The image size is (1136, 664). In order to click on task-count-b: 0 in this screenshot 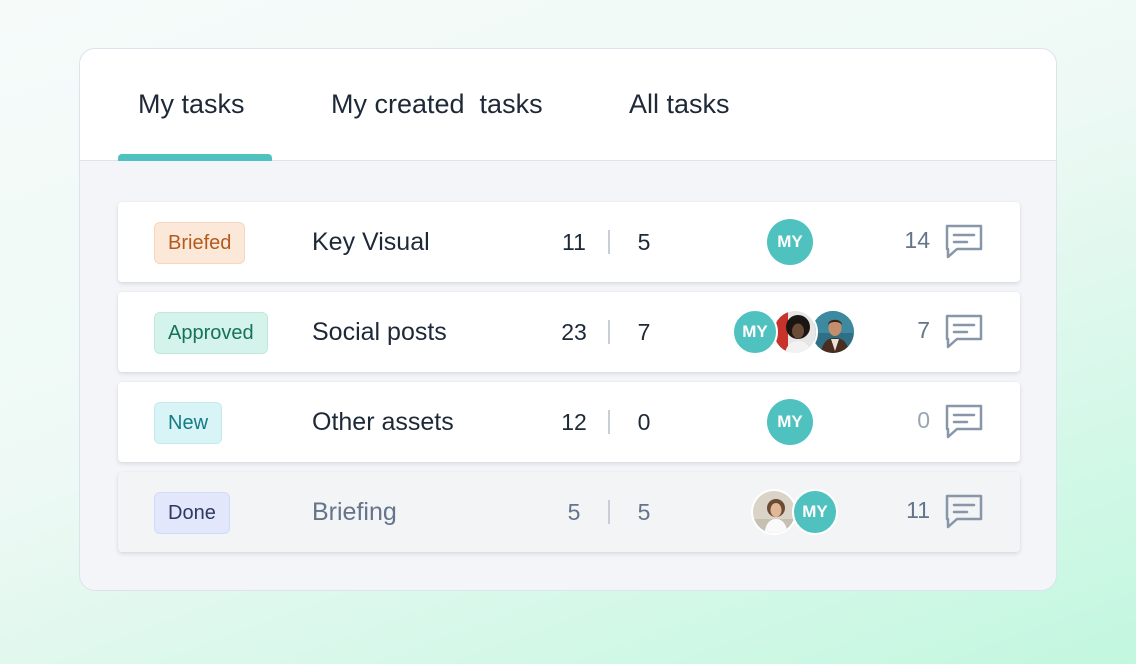, I will do `click(644, 422)`.